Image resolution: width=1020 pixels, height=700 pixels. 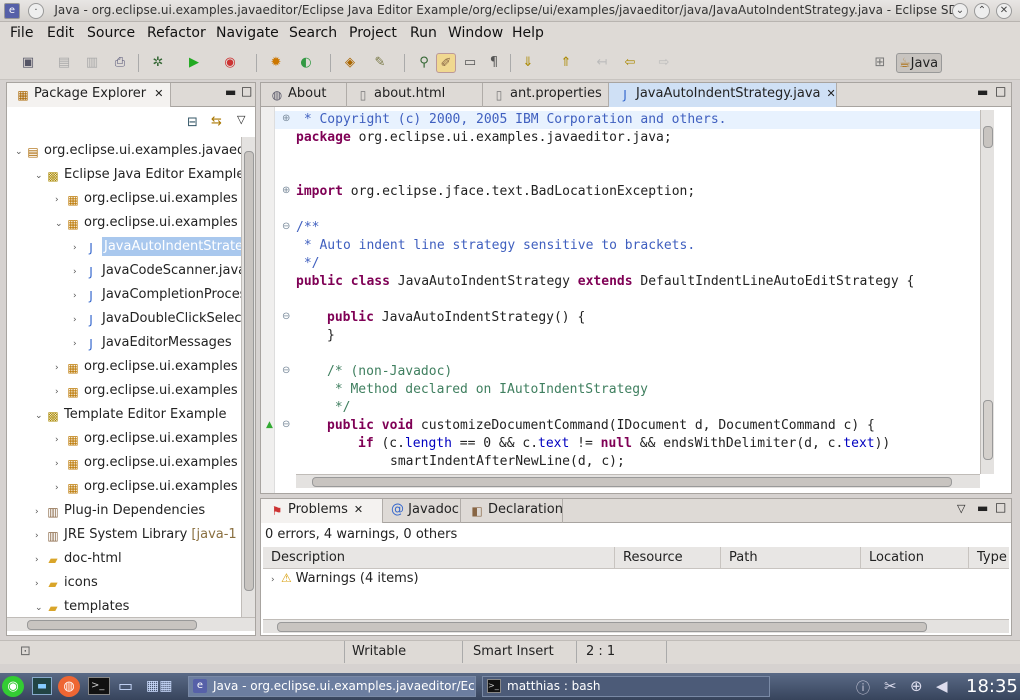 What do you see at coordinates (304, 95) in the screenshot?
I see `tab-about: ◍ About` at bounding box center [304, 95].